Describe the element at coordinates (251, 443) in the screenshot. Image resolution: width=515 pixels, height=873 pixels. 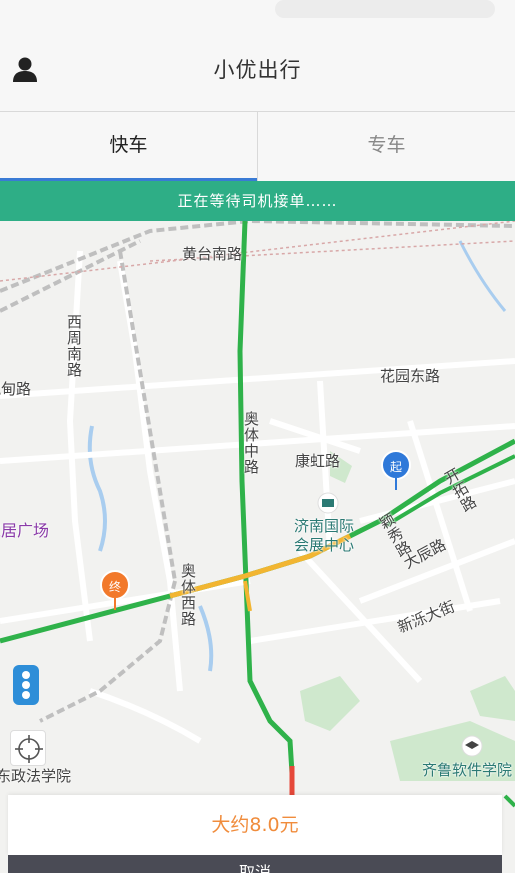
I see `road-label: 奥体中路` at that location.